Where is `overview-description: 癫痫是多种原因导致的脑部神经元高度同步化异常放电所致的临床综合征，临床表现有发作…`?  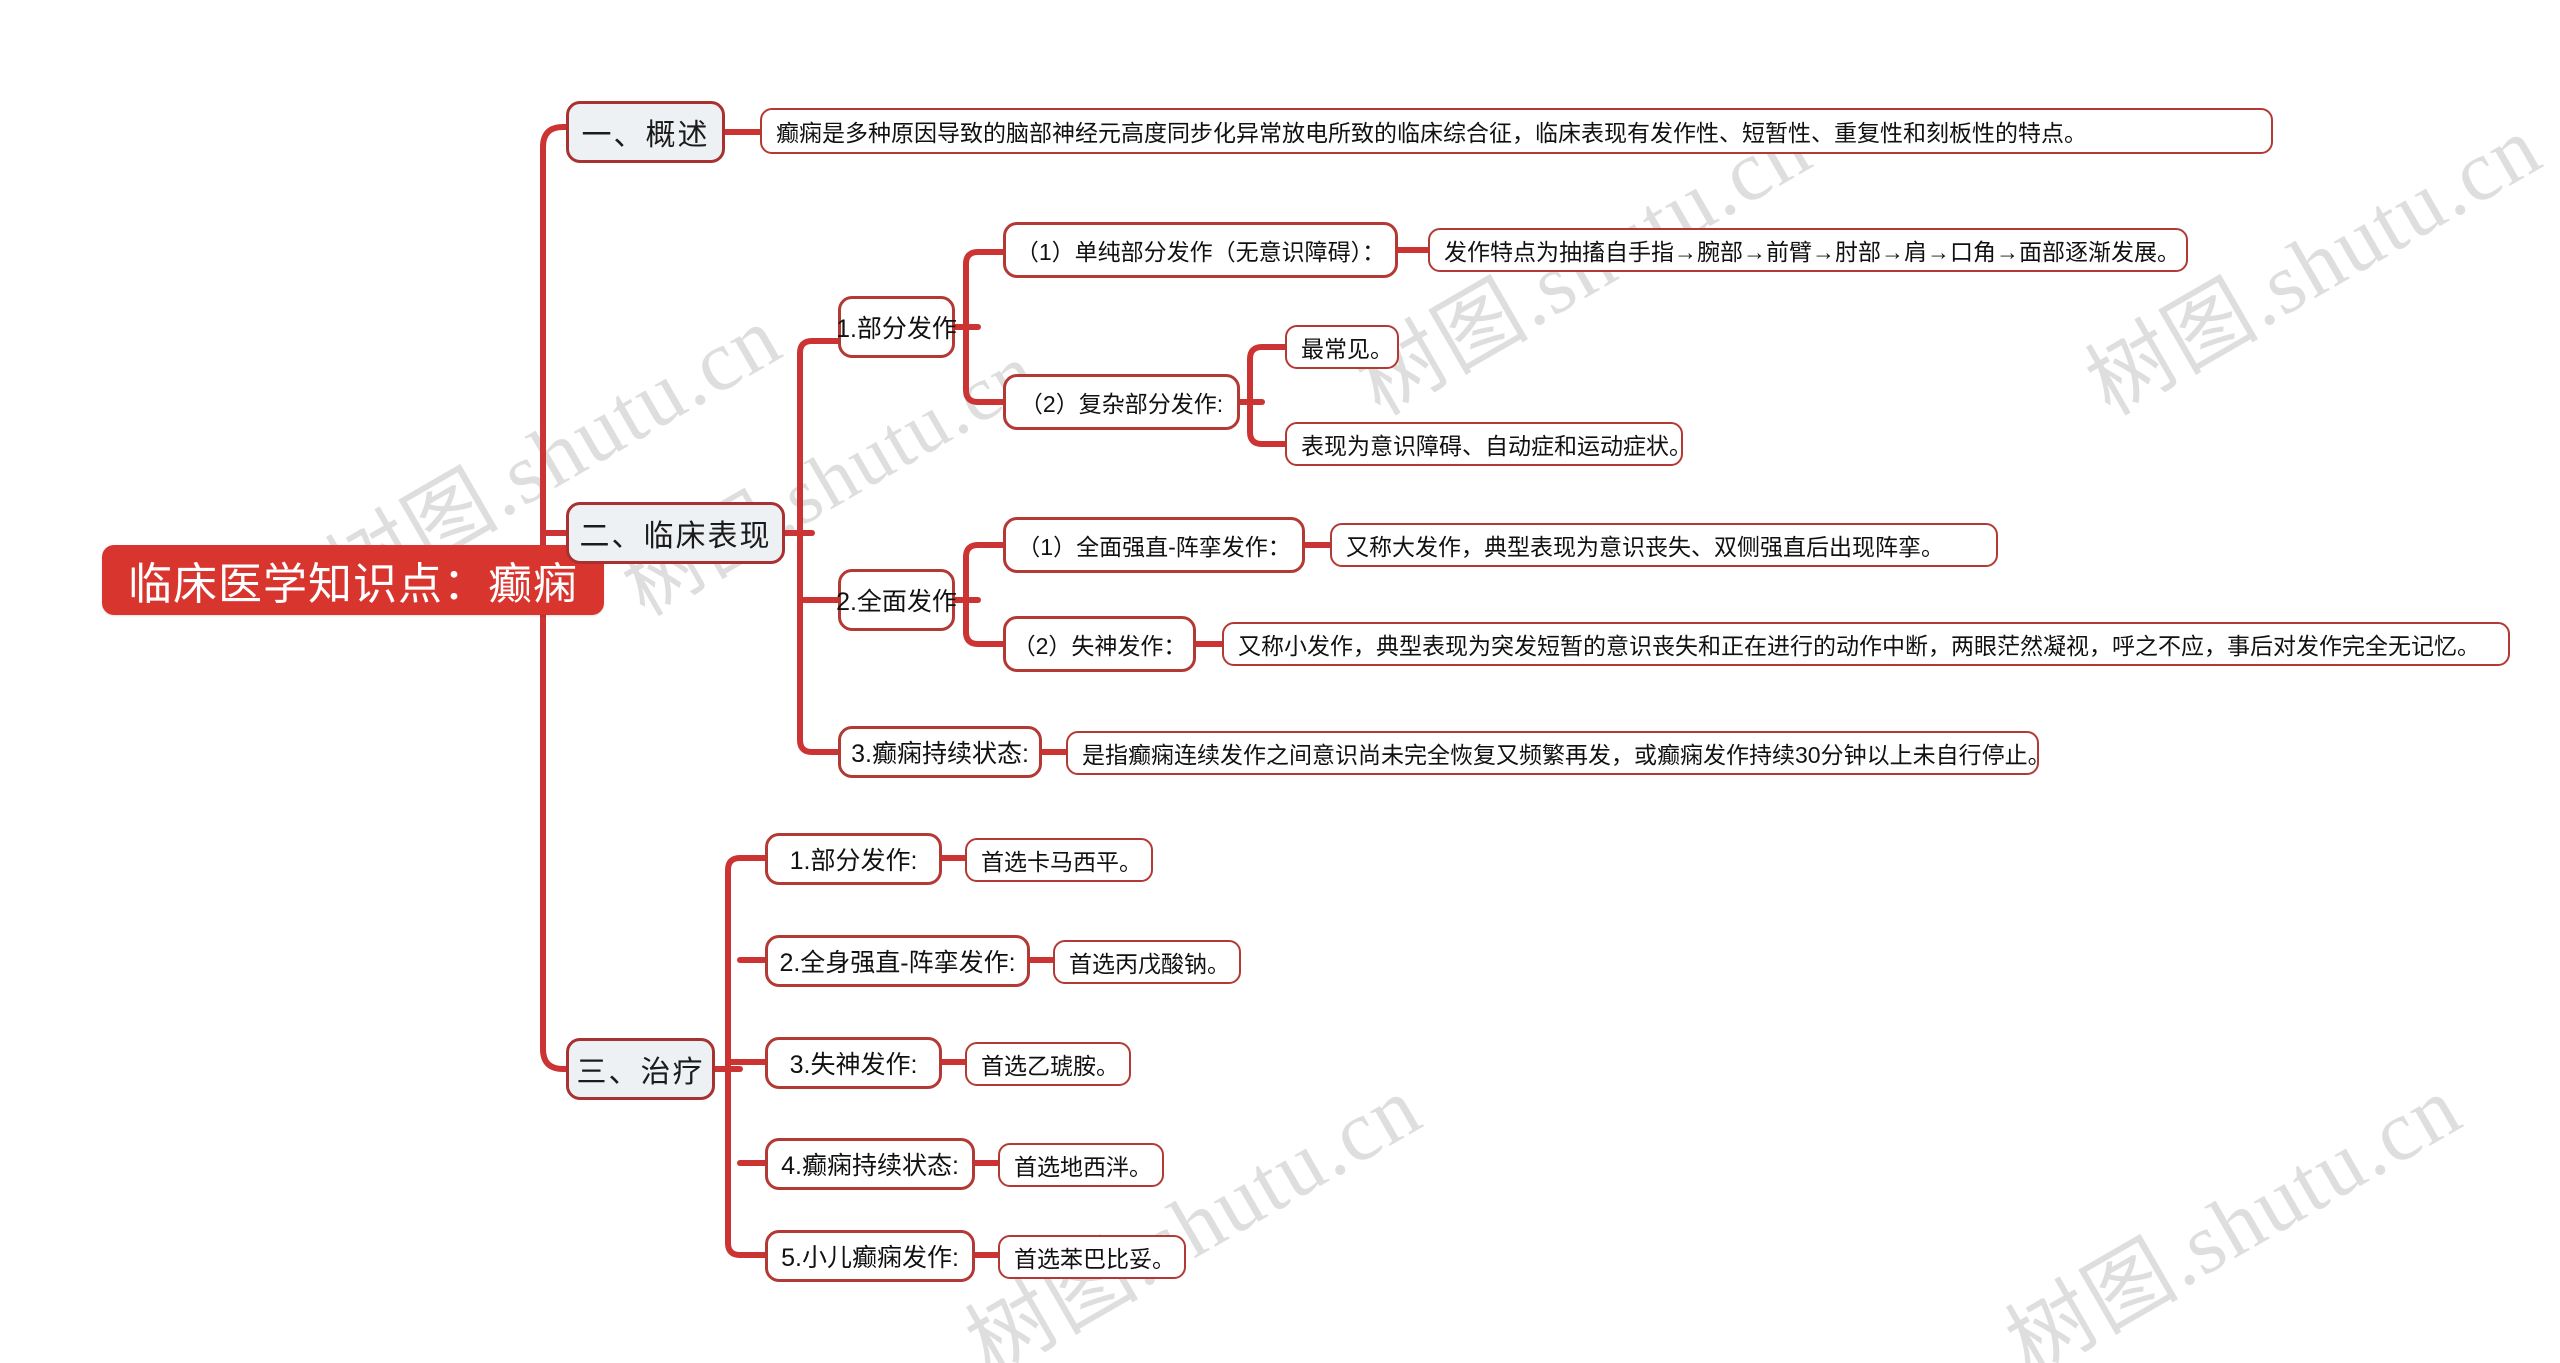 overview-description: 癫痫是多种原因导致的脑部神经元高度同步化异常放电所致的临床综合征，临床表现有发作… is located at coordinates (1516, 131).